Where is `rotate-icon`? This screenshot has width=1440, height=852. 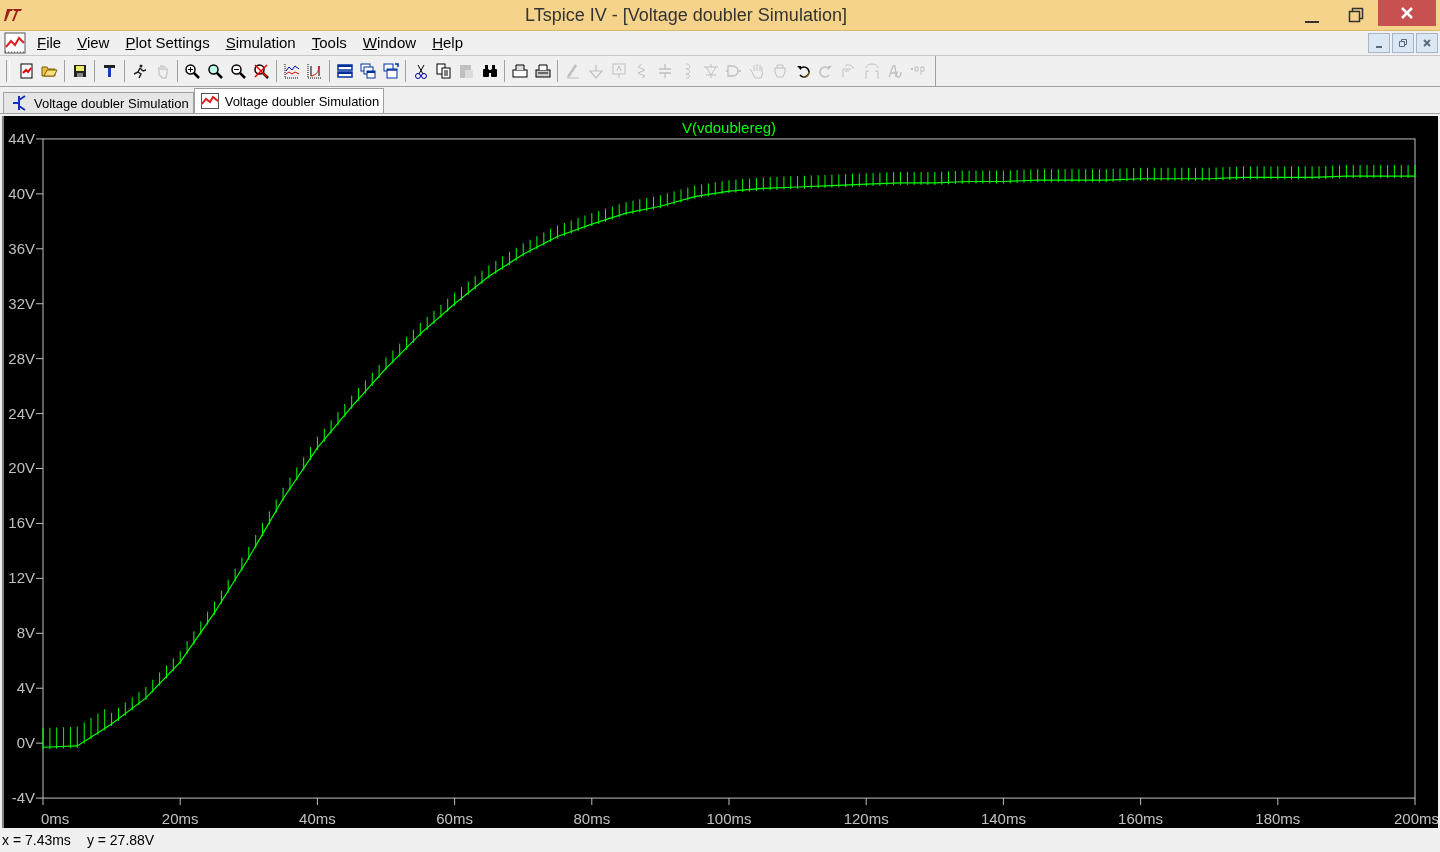 rotate-icon is located at coordinates (848, 71).